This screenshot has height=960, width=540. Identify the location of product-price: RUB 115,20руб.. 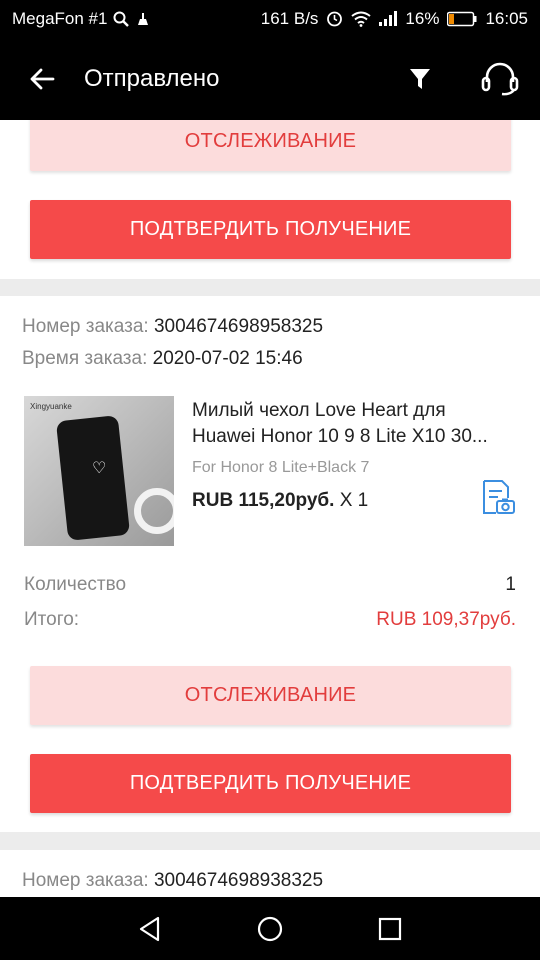
(263, 500).